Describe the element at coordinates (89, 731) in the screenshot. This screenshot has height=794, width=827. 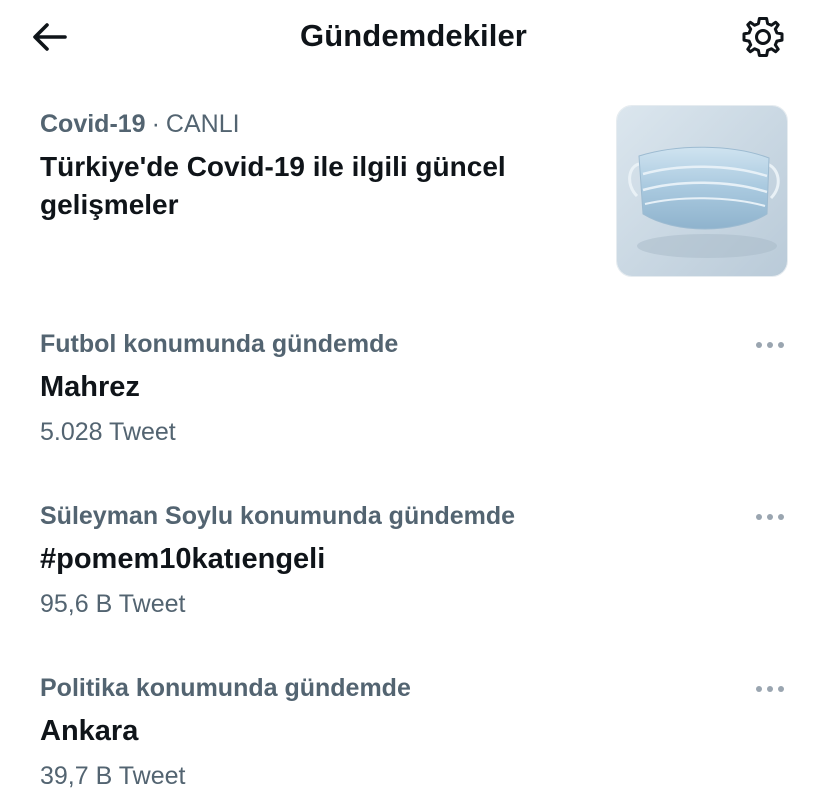
I see `trend-name: Ankara` at that location.